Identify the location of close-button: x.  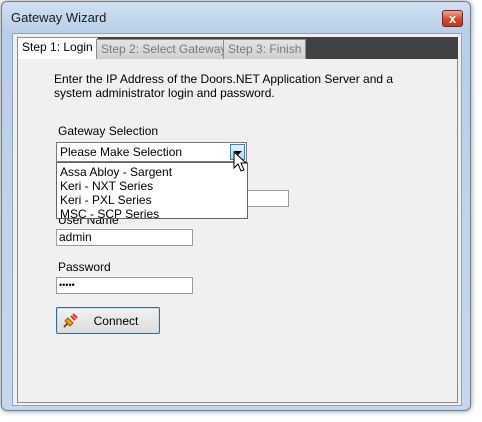
(452, 18).